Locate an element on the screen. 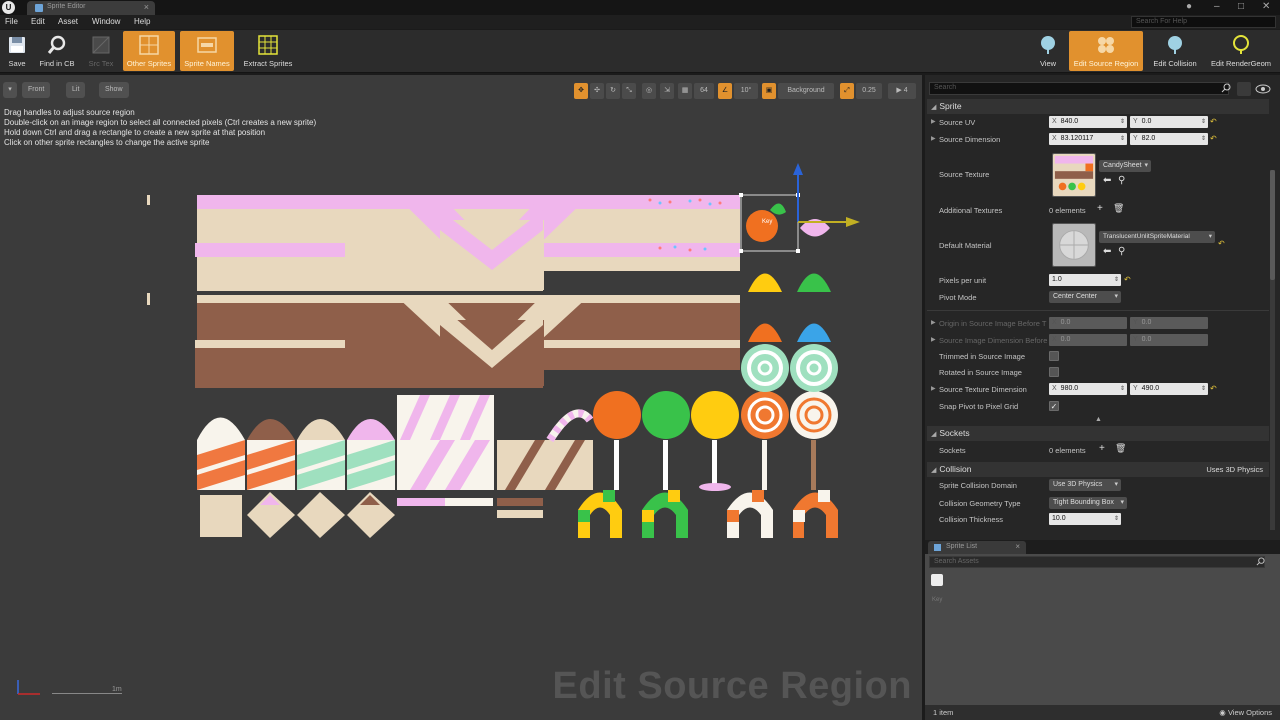 Image resolution: width=1280 pixels, height=720 pixels. add-element-icon: + is located at coordinates (1100, 208).